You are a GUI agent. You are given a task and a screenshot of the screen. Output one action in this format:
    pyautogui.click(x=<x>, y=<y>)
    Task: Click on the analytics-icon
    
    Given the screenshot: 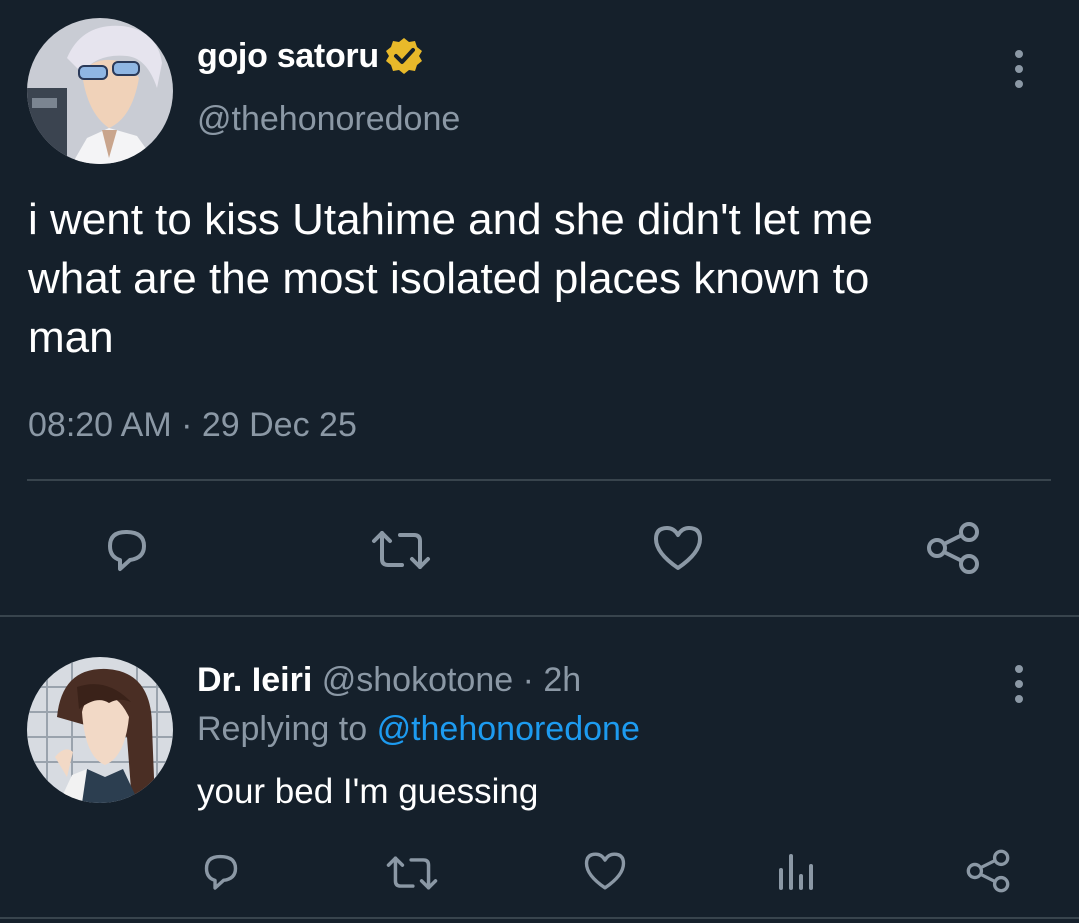 What is the action you would take?
    pyautogui.click(x=796, y=872)
    